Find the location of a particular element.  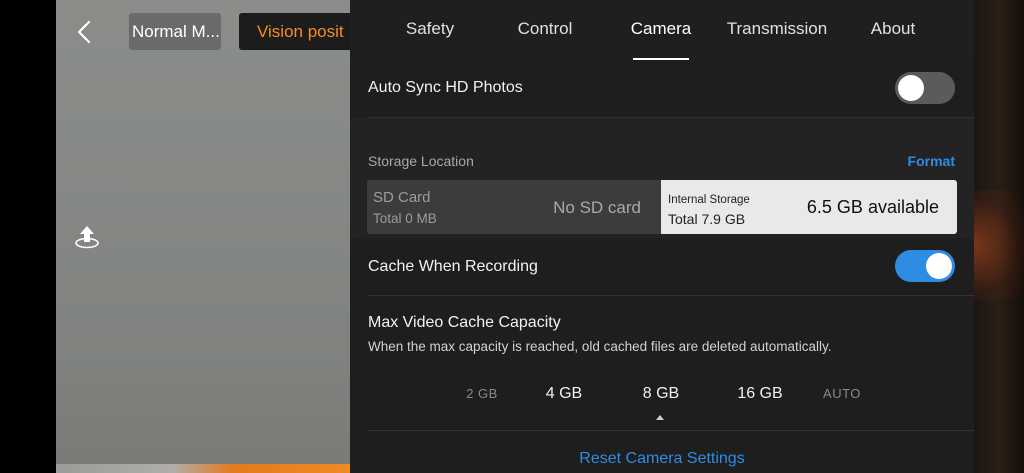

active-tab-indicator is located at coordinates (661, 59).